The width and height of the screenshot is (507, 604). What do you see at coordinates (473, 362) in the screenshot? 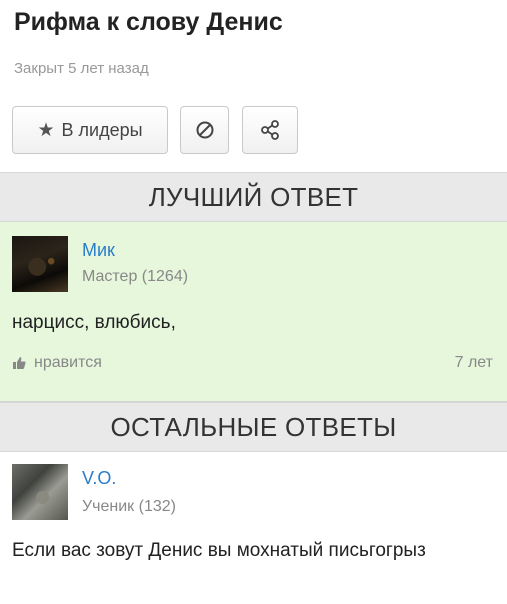
I see `answer-age: 7 лет` at bounding box center [473, 362].